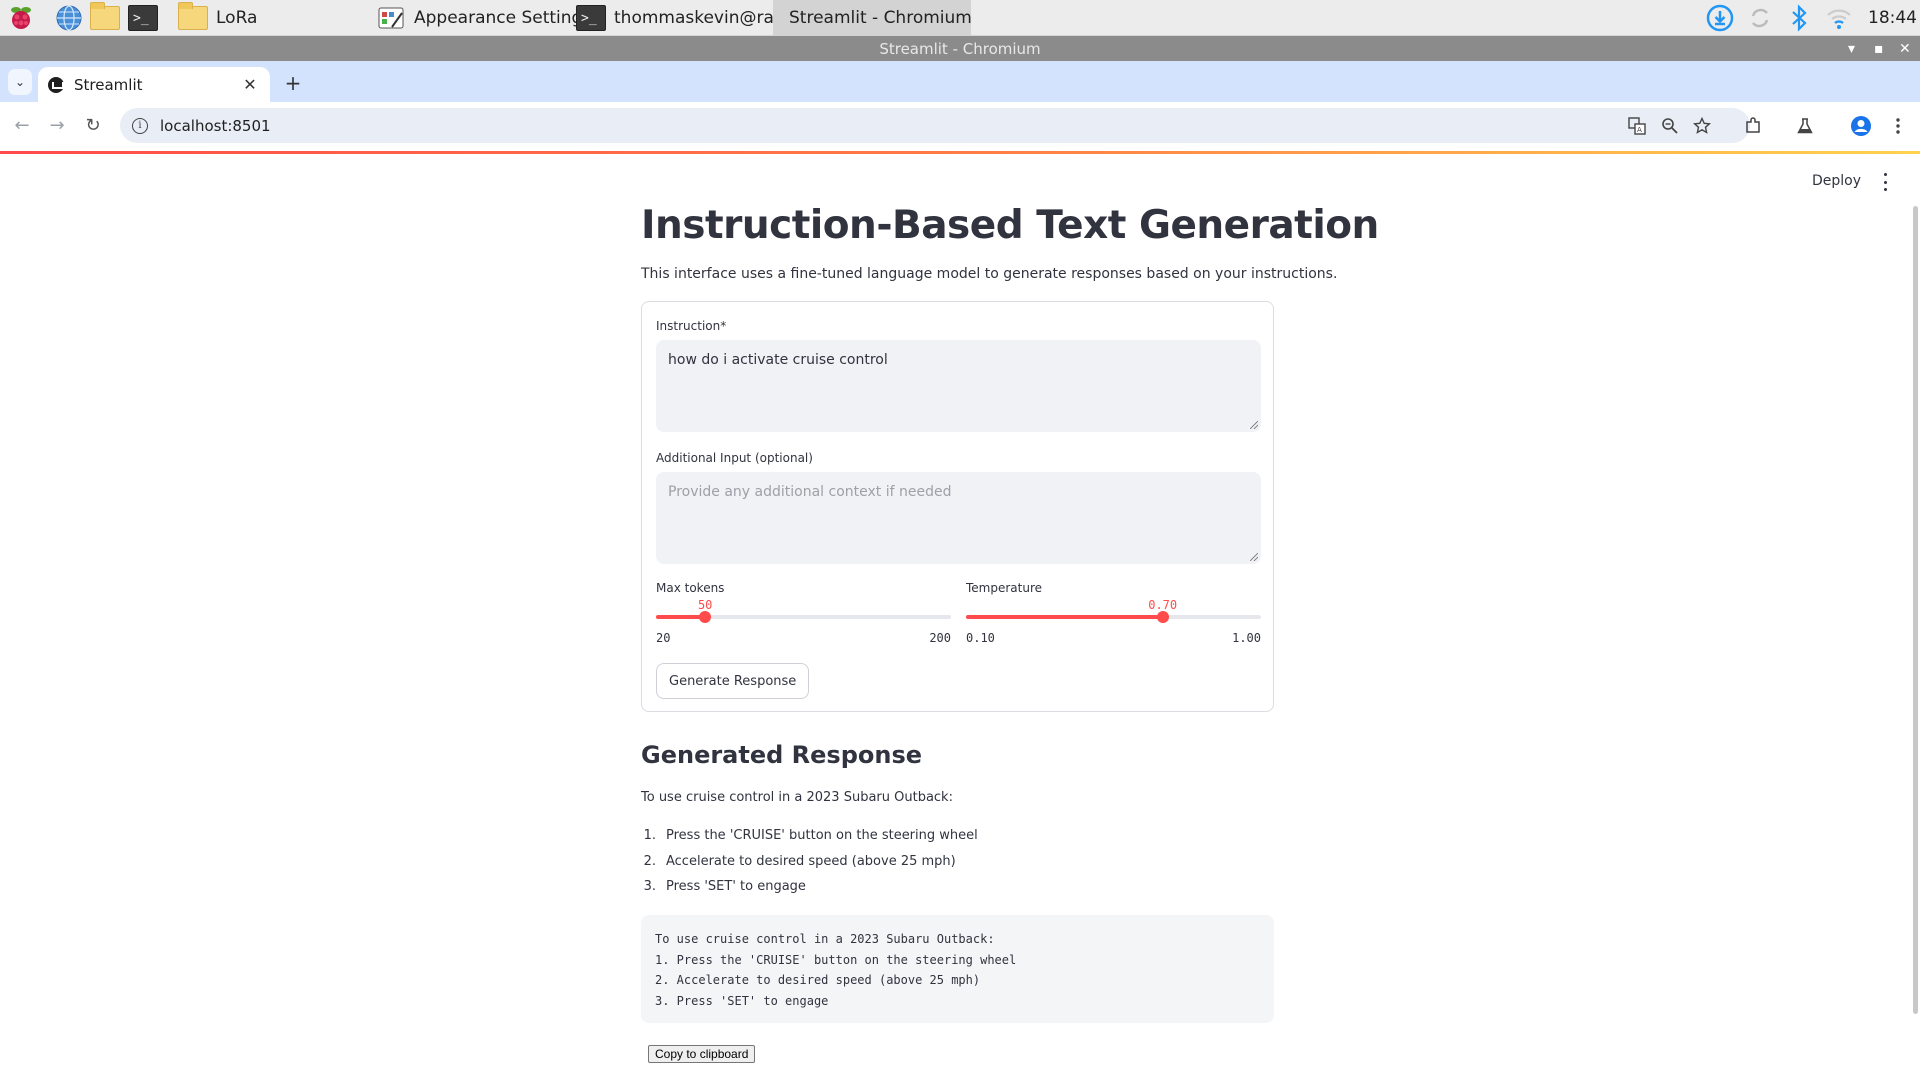 This screenshot has width=1920, height=1080. Describe the element at coordinates (143, 18) in the screenshot. I see `terminal-launcher-icon: >_` at that location.